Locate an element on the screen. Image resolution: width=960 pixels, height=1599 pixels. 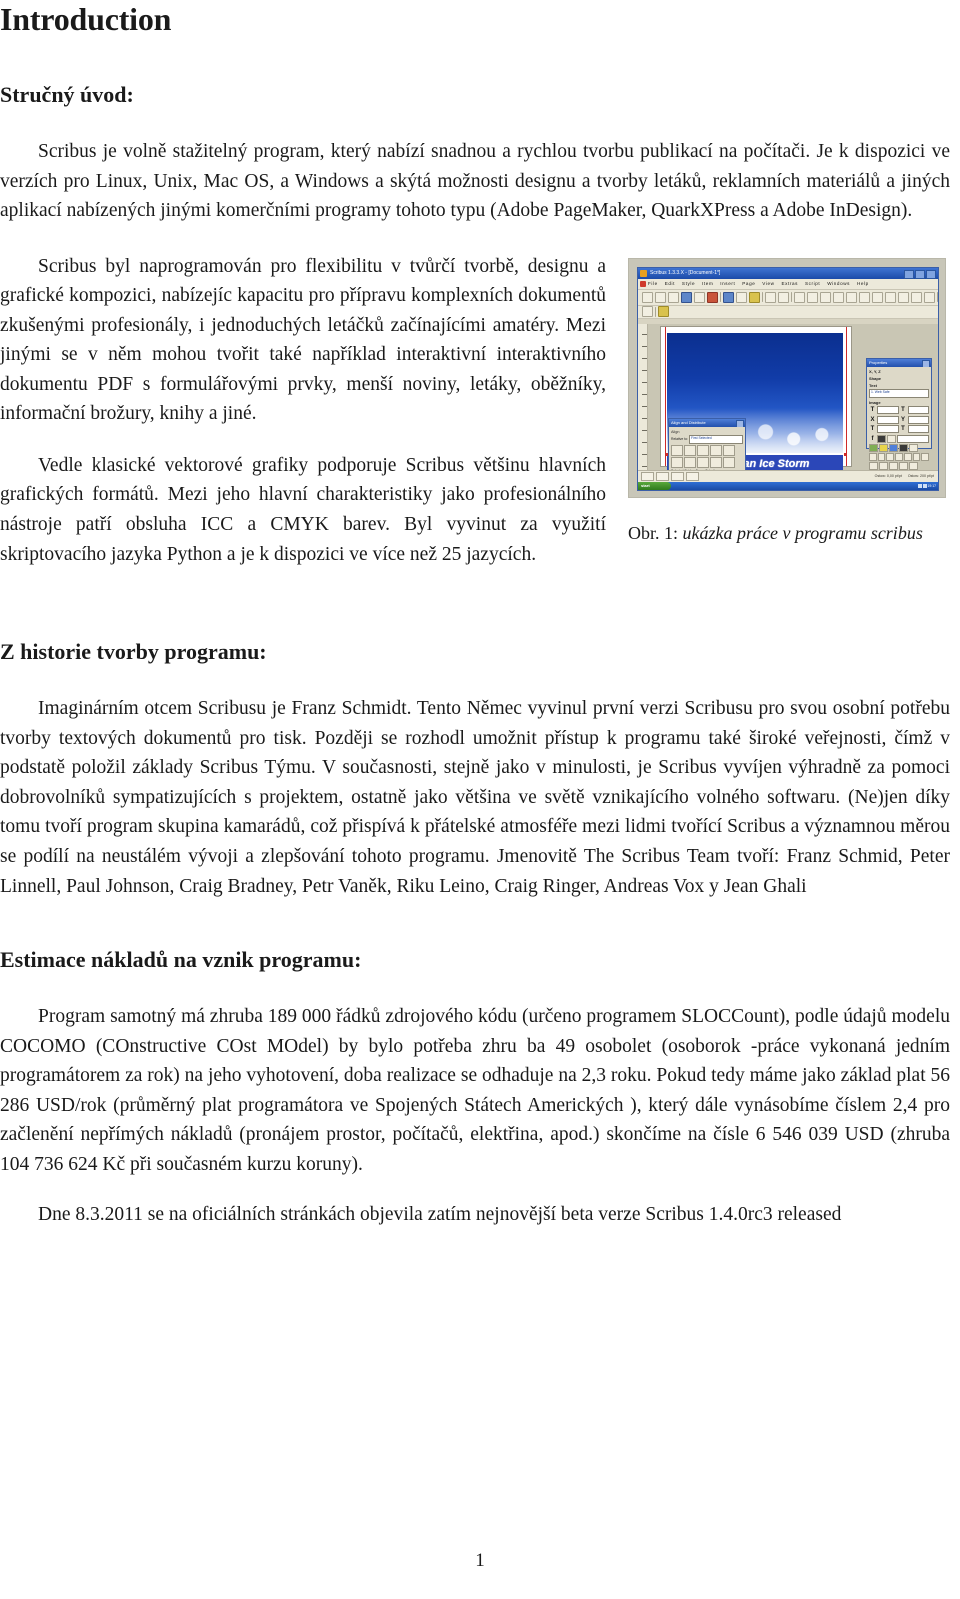
properties-section-shape: Shape is located at coordinates (899, 378).